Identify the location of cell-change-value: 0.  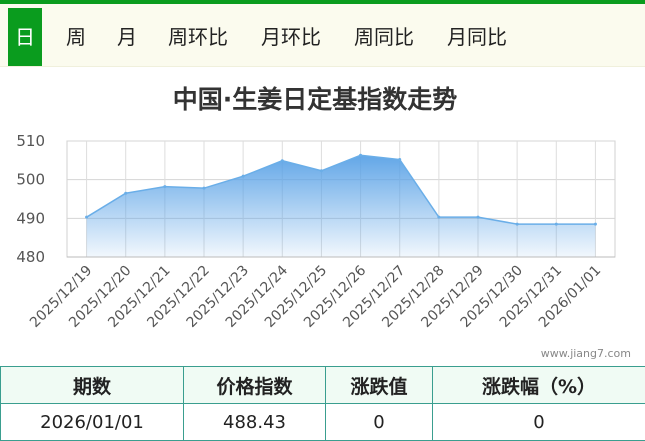
(379, 422).